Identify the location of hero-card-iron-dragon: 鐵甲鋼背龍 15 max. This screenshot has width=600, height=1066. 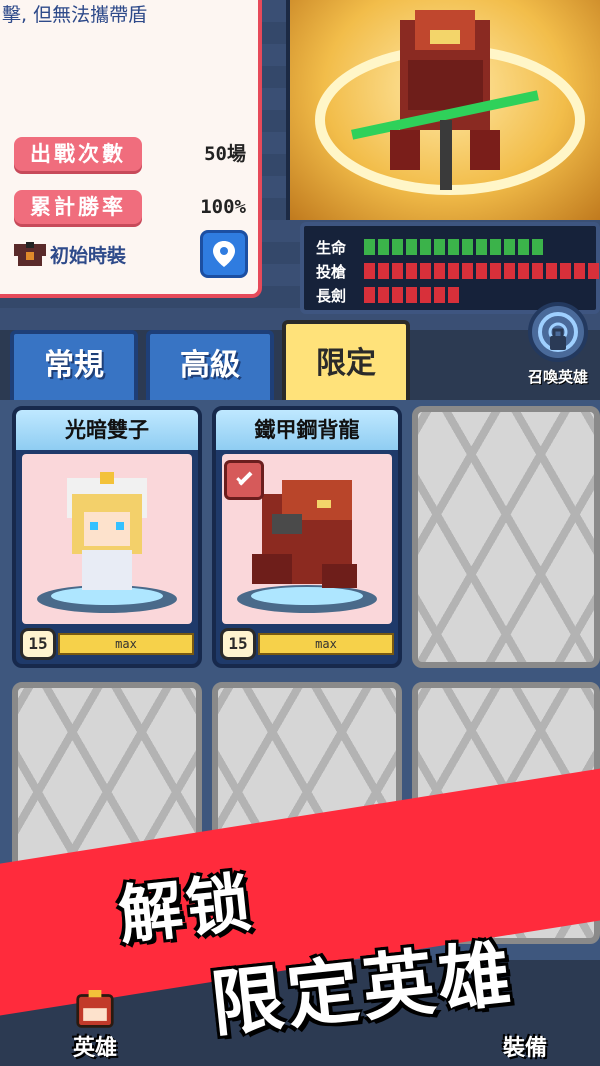
(307, 537).